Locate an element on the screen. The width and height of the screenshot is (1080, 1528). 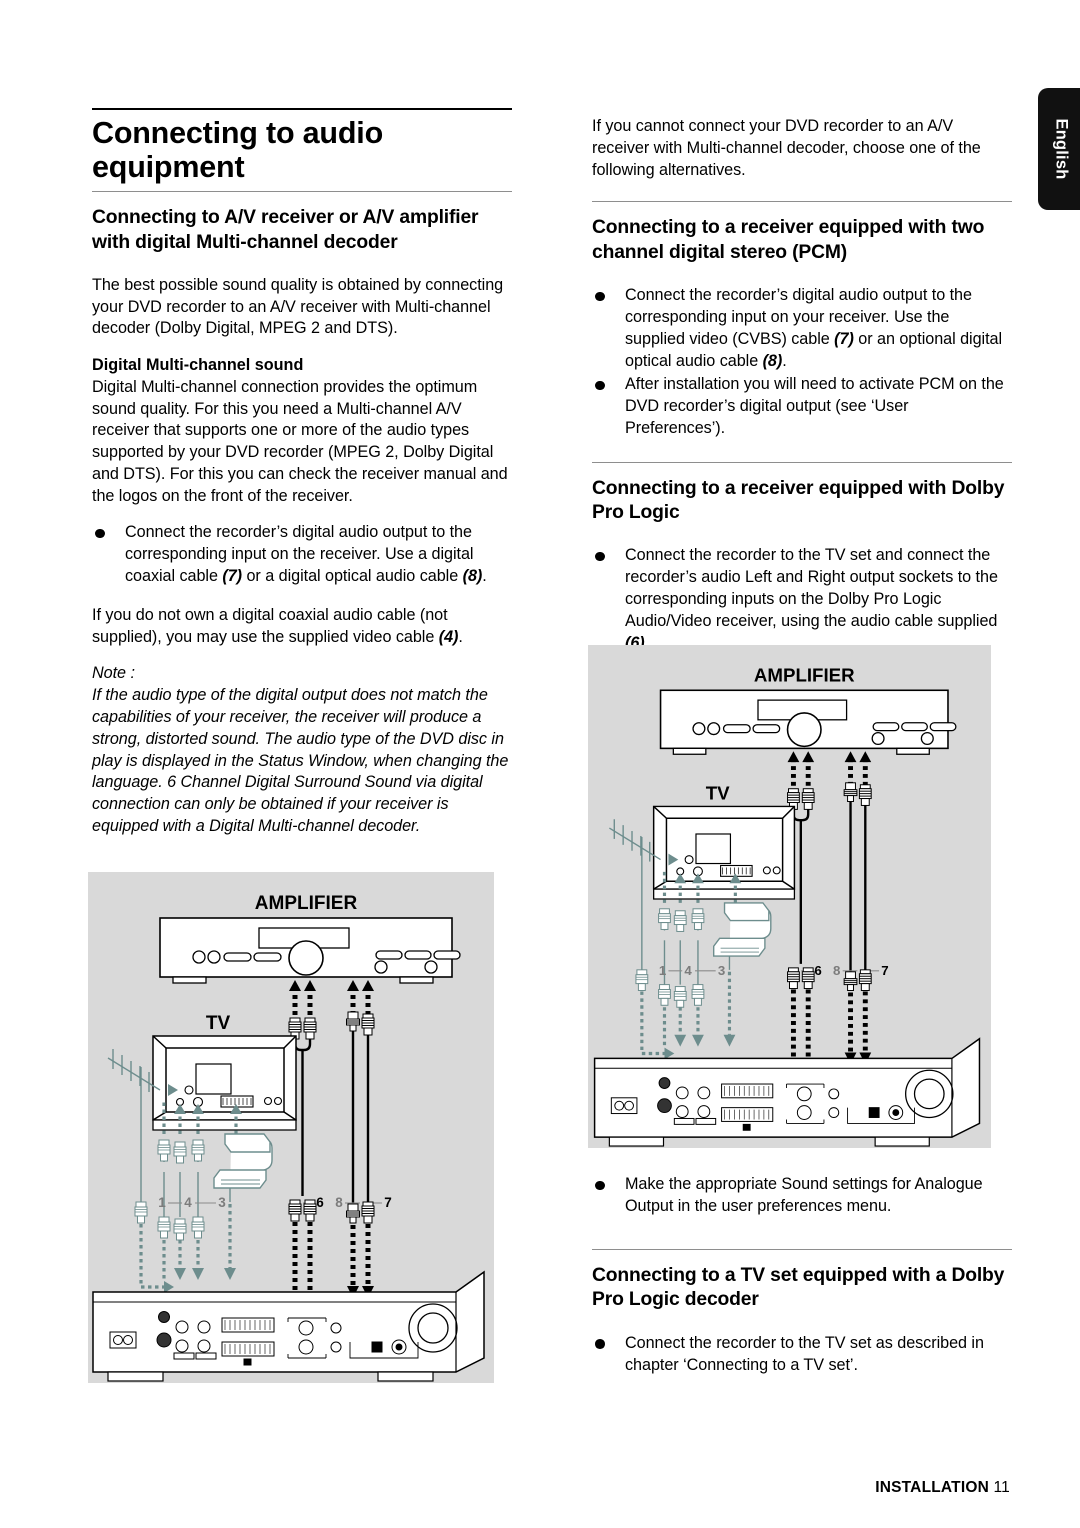
connection-diagram-left: AMPLIFIER TV 1 4 3 6 8 7 is located at coordinates (291, 1127).